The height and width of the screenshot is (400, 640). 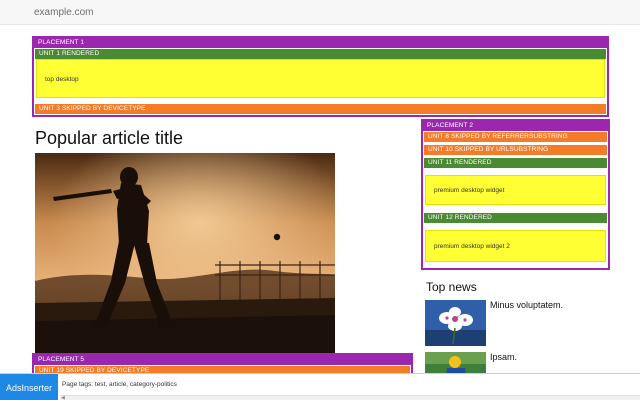 What do you see at coordinates (450, 125) in the screenshot?
I see `placement-label: PLACEMENT 2` at bounding box center [450, 125].